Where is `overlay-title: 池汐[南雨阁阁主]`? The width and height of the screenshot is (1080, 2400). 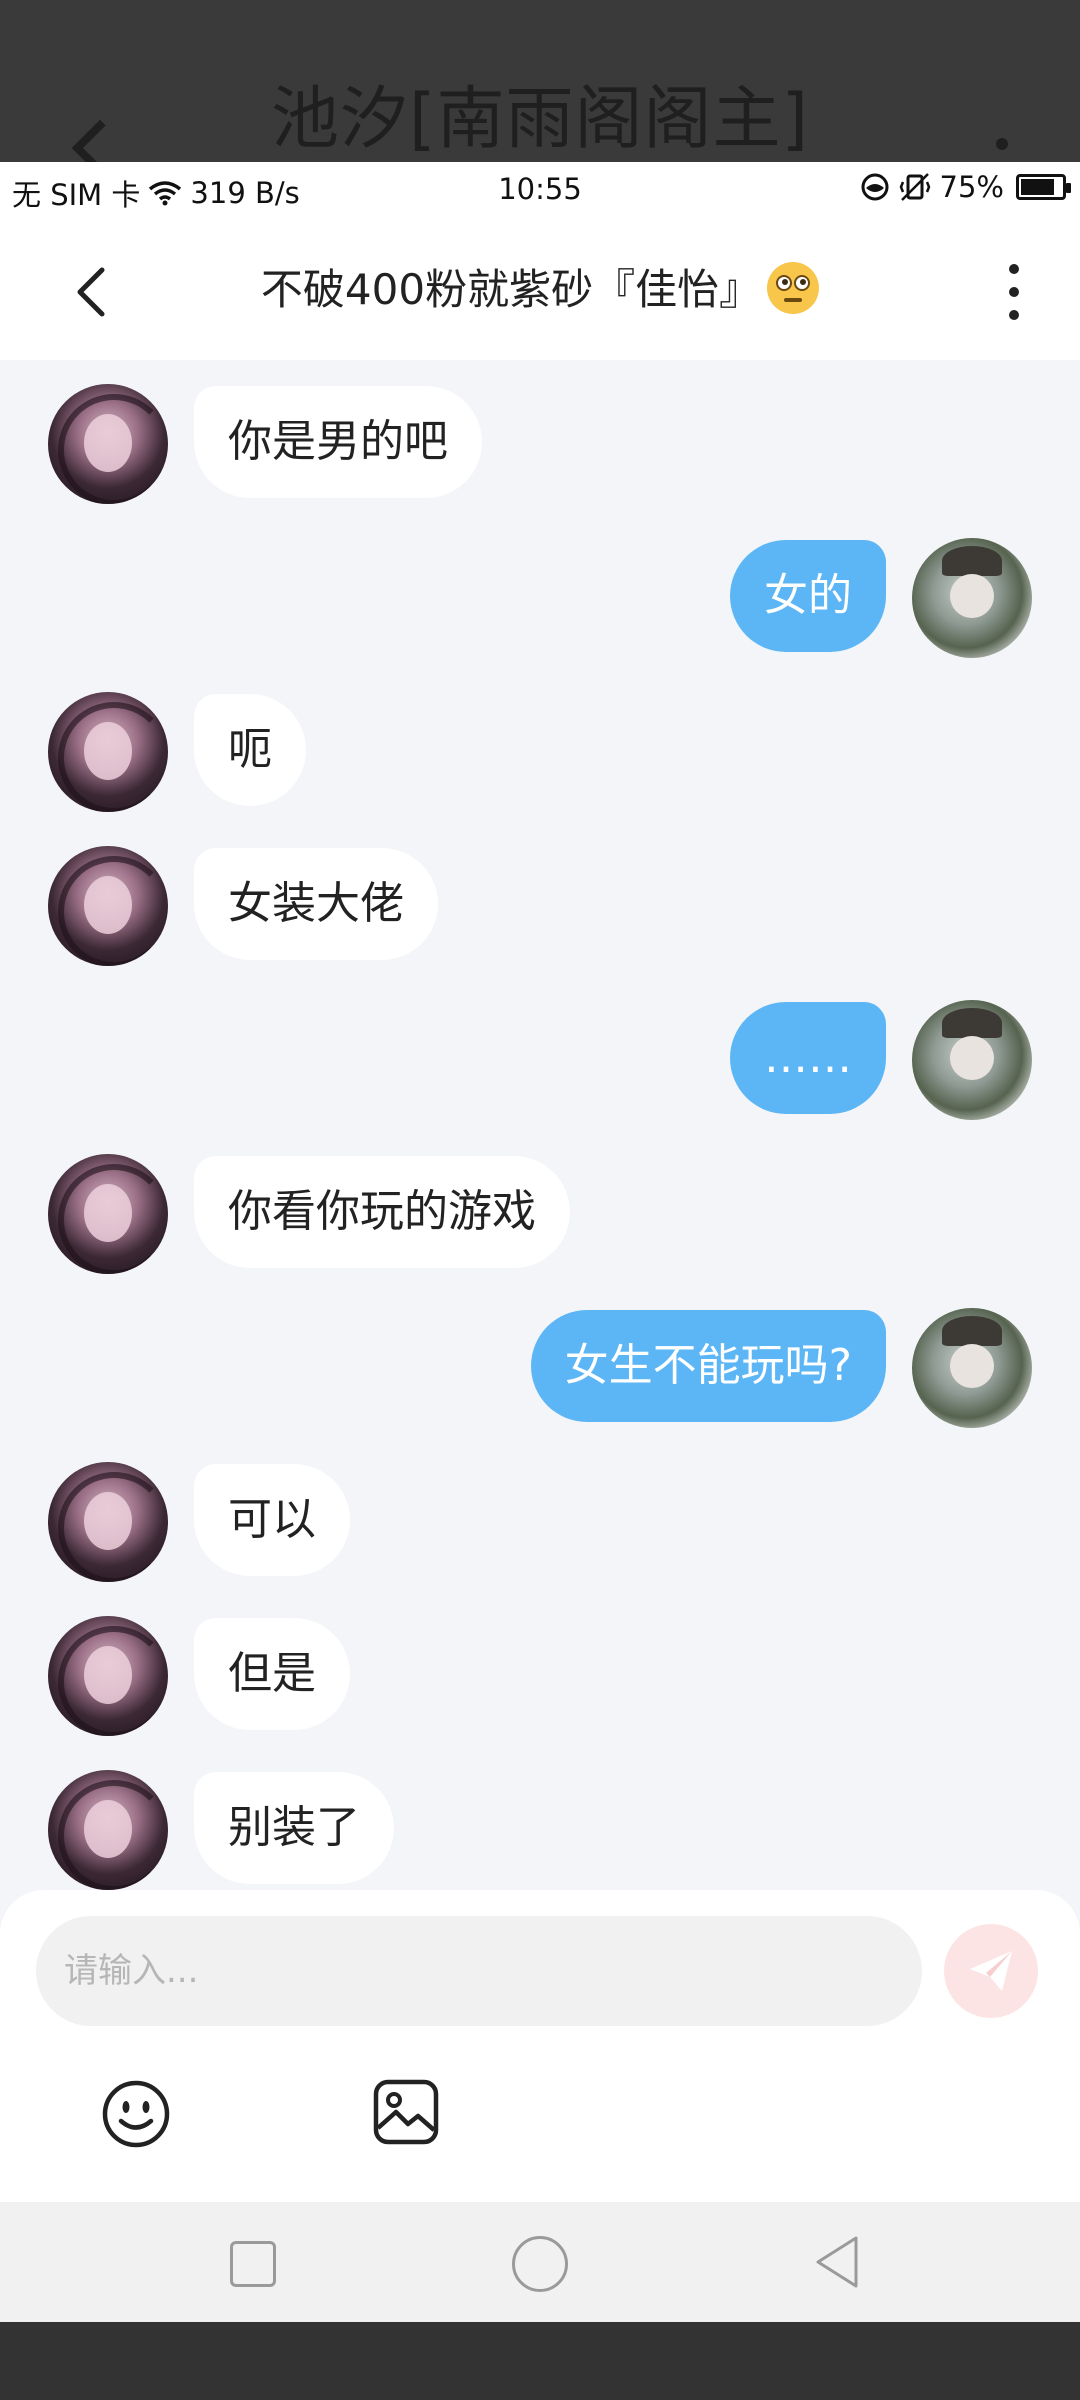
overlay-title: 池汐[南雨阁阁主] is located at coordinates (540, 119).